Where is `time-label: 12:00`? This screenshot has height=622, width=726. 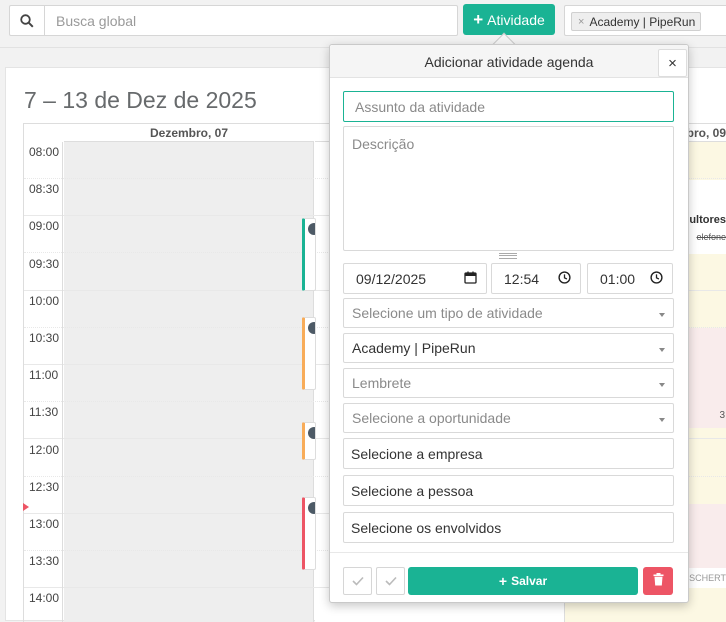
time-label: 12:00 is located at coordinates (44, 449).